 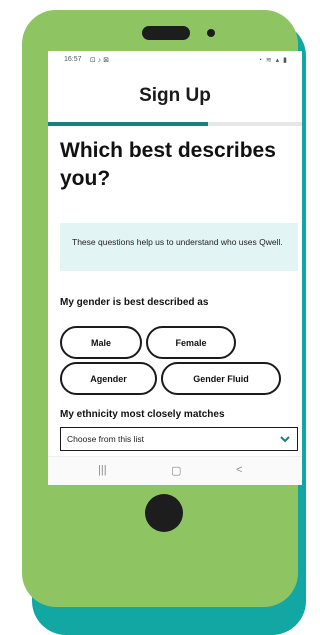 I want to click on status-icons: ◔ ≋ ▴ ▮, so click(x=272, y=60).